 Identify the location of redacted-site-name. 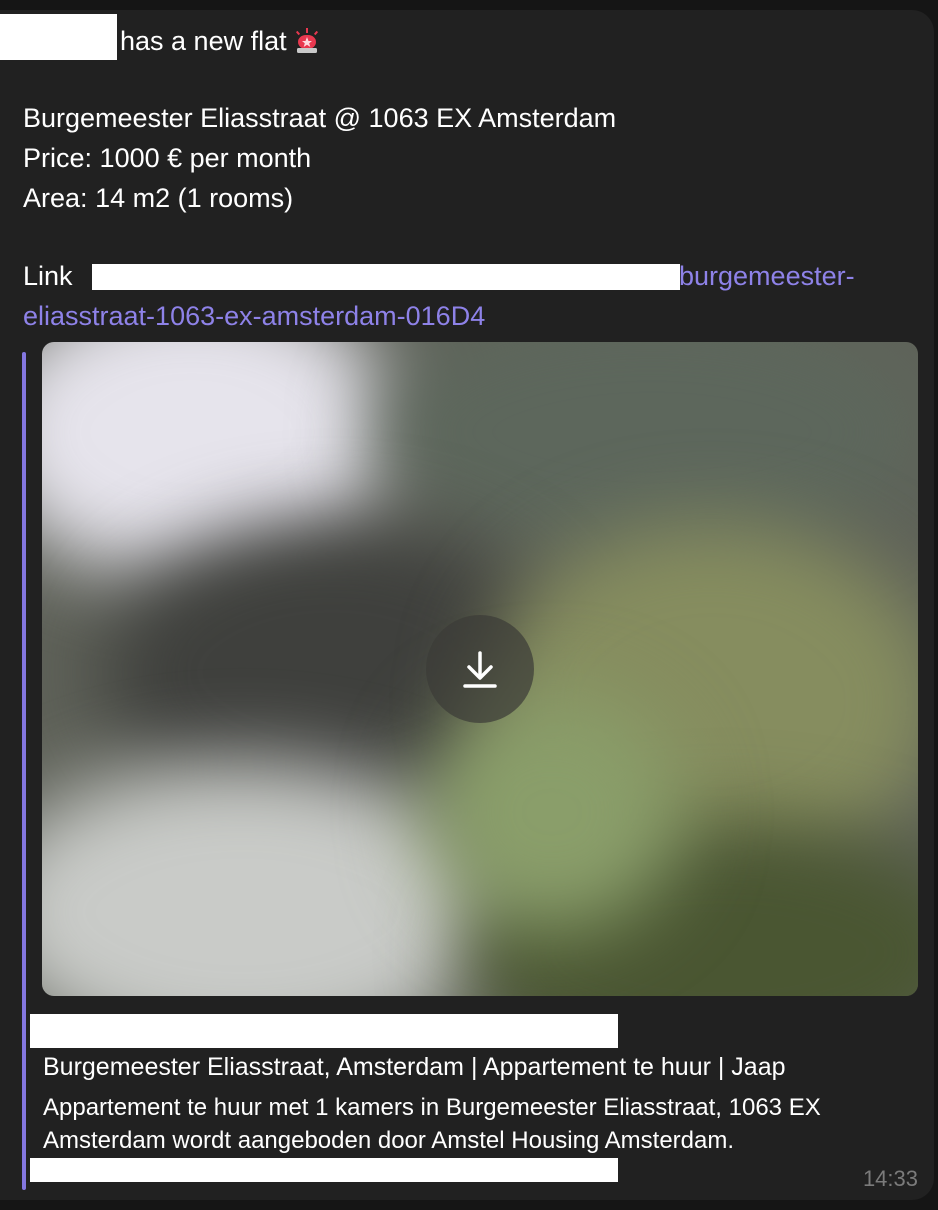
(324, 1031).